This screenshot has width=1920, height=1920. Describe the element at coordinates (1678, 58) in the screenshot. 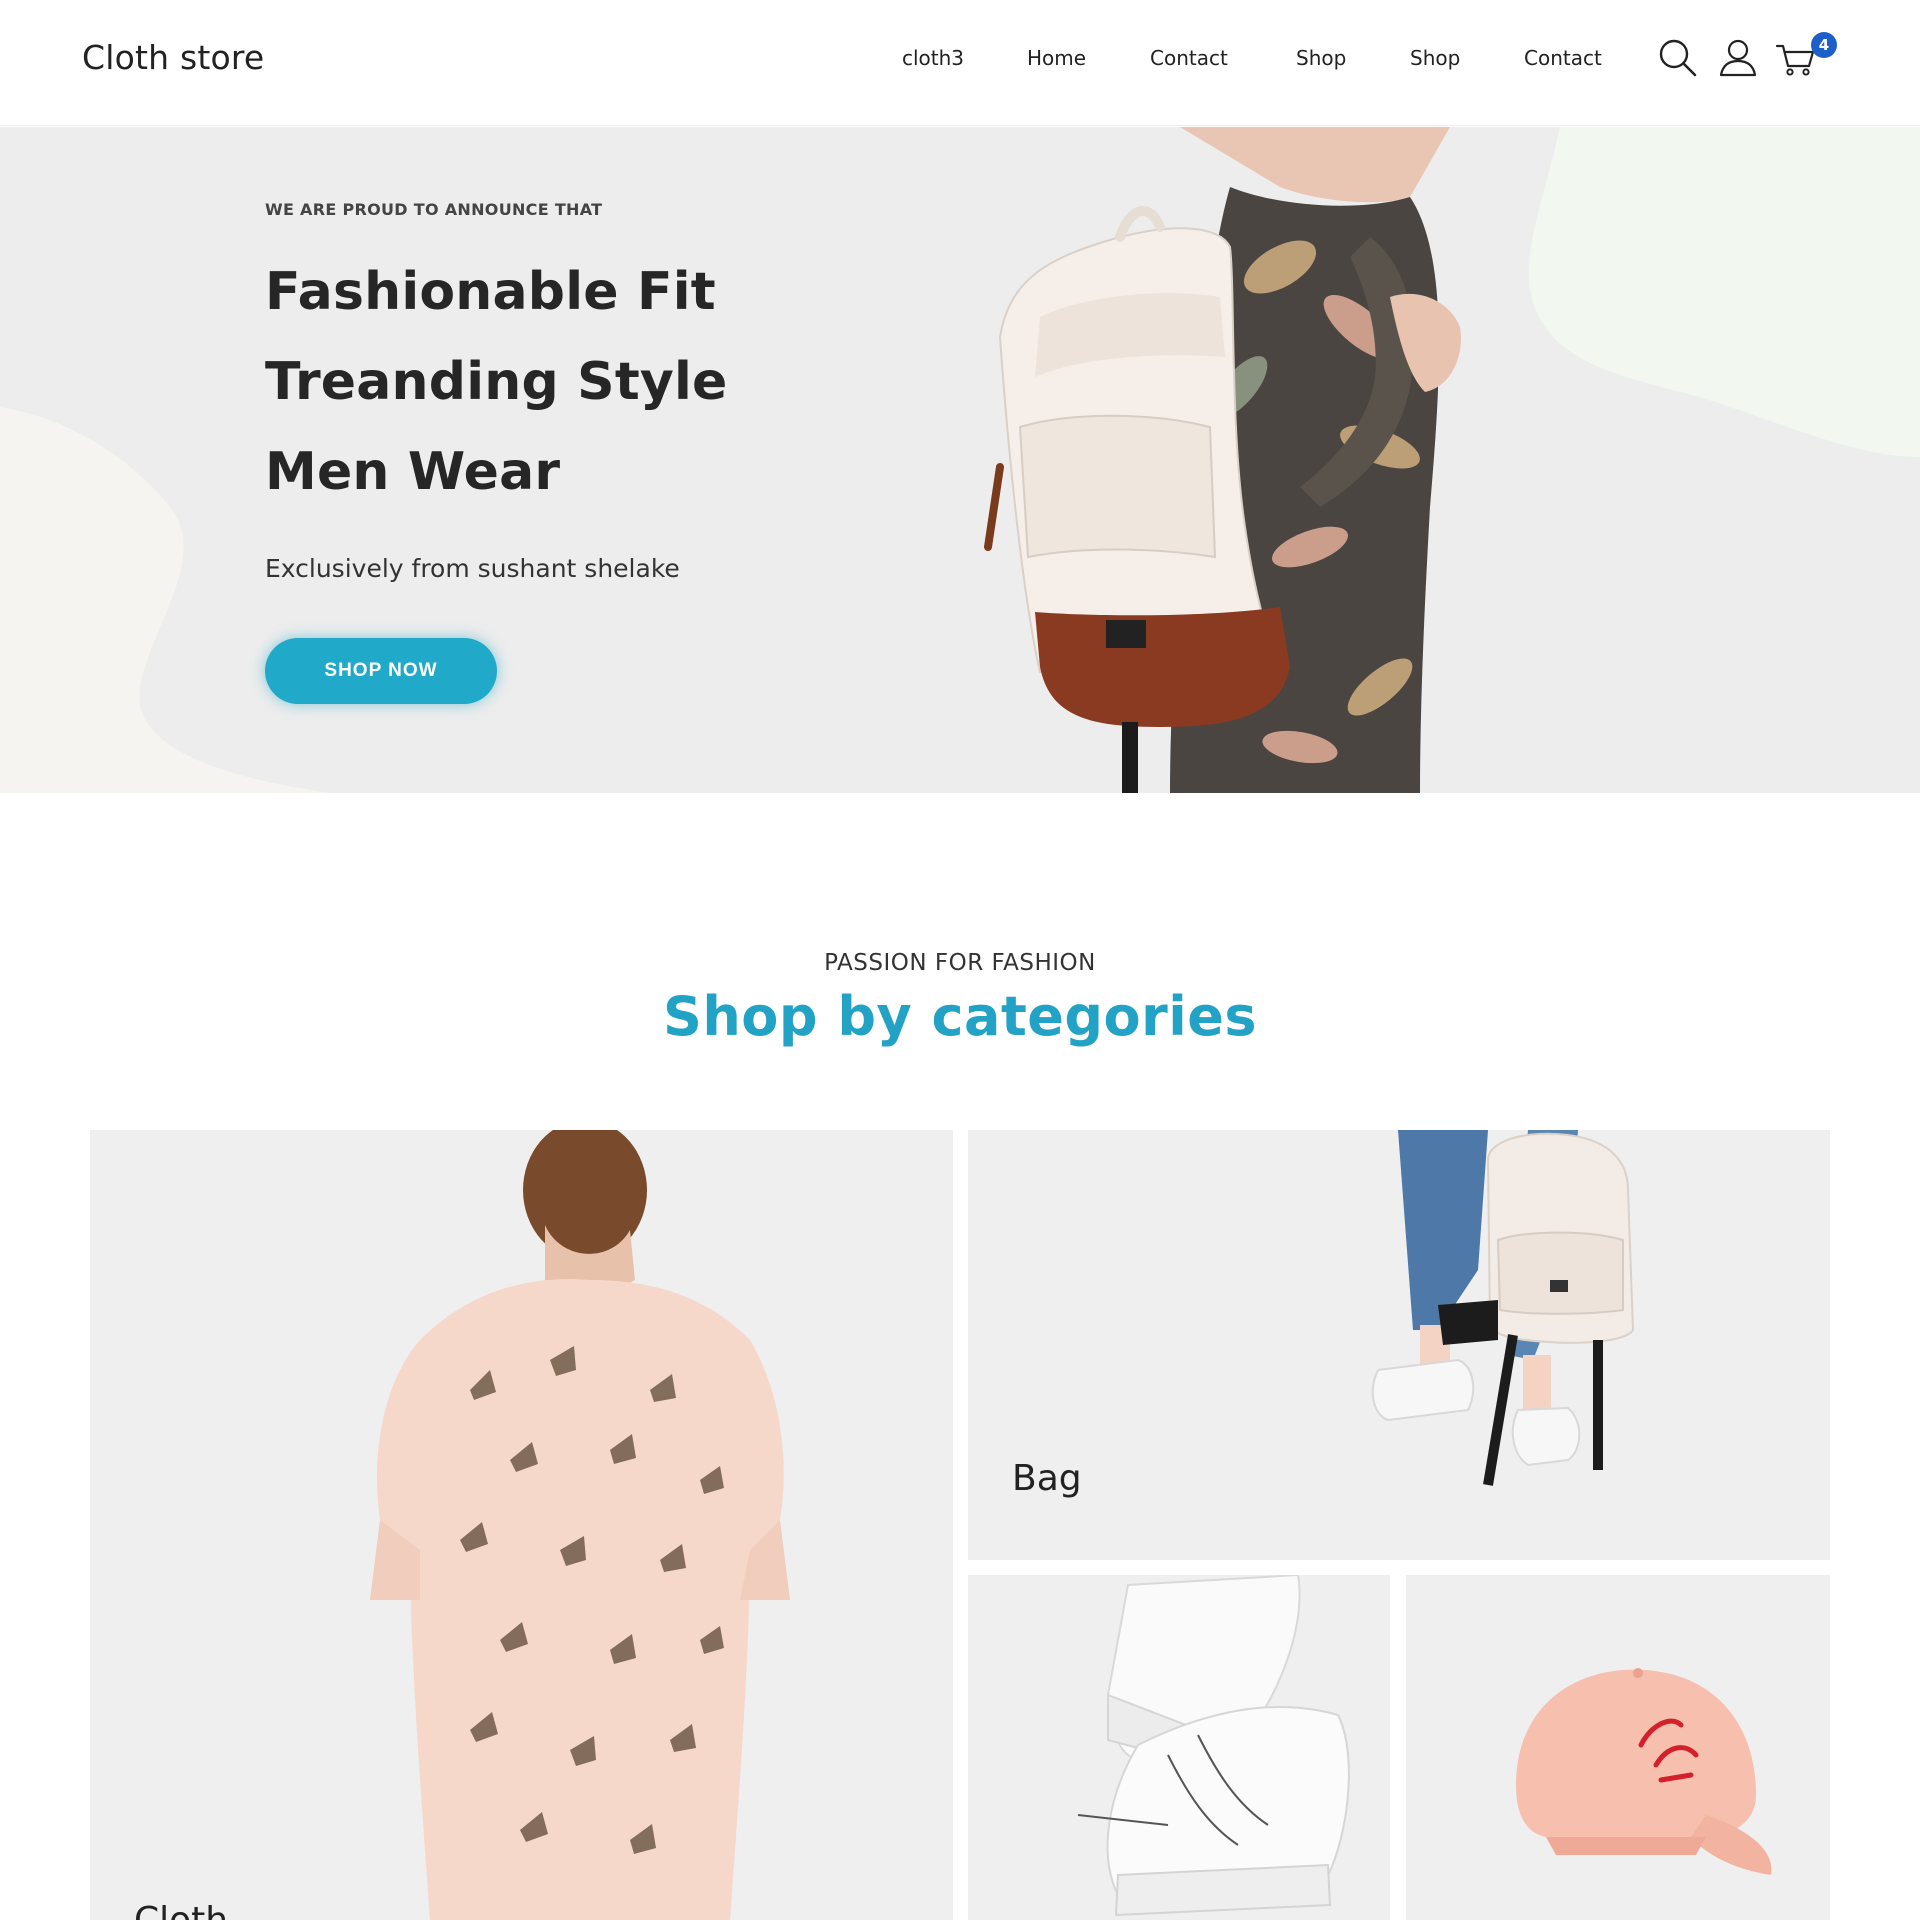

I see `search-icon` at that location.